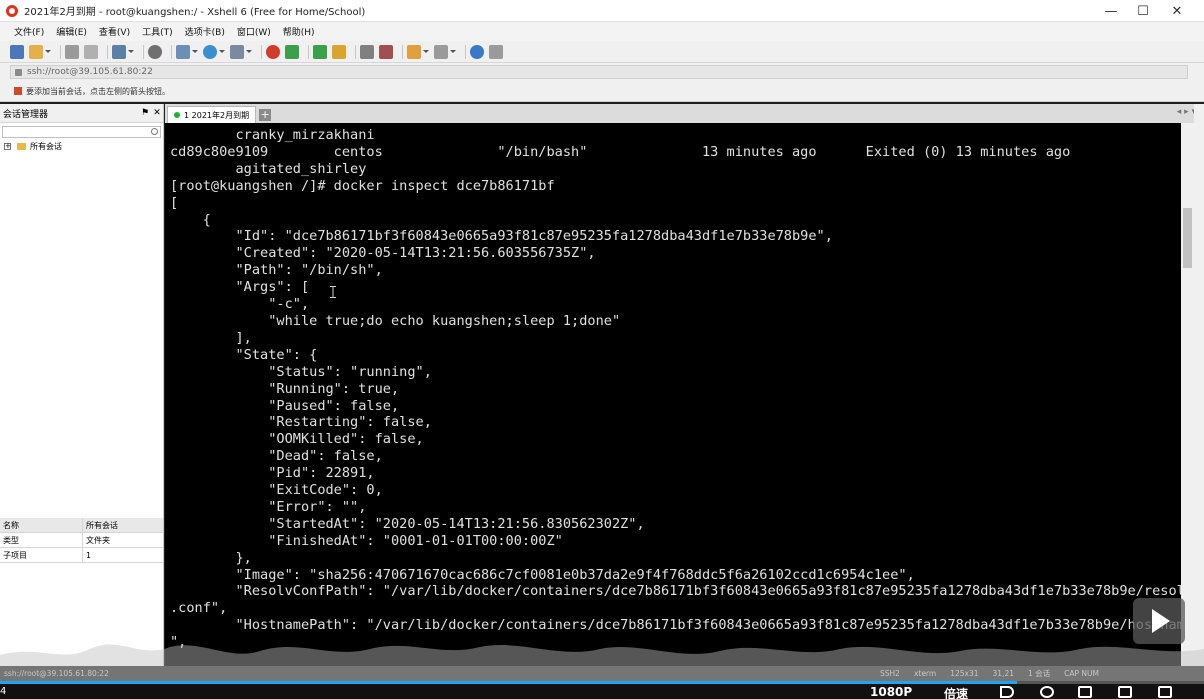  What do you see at coordinates (117, 31) in the screenshot?
I see `menu-view: 查看(V)` at bounding box center [117, 31].